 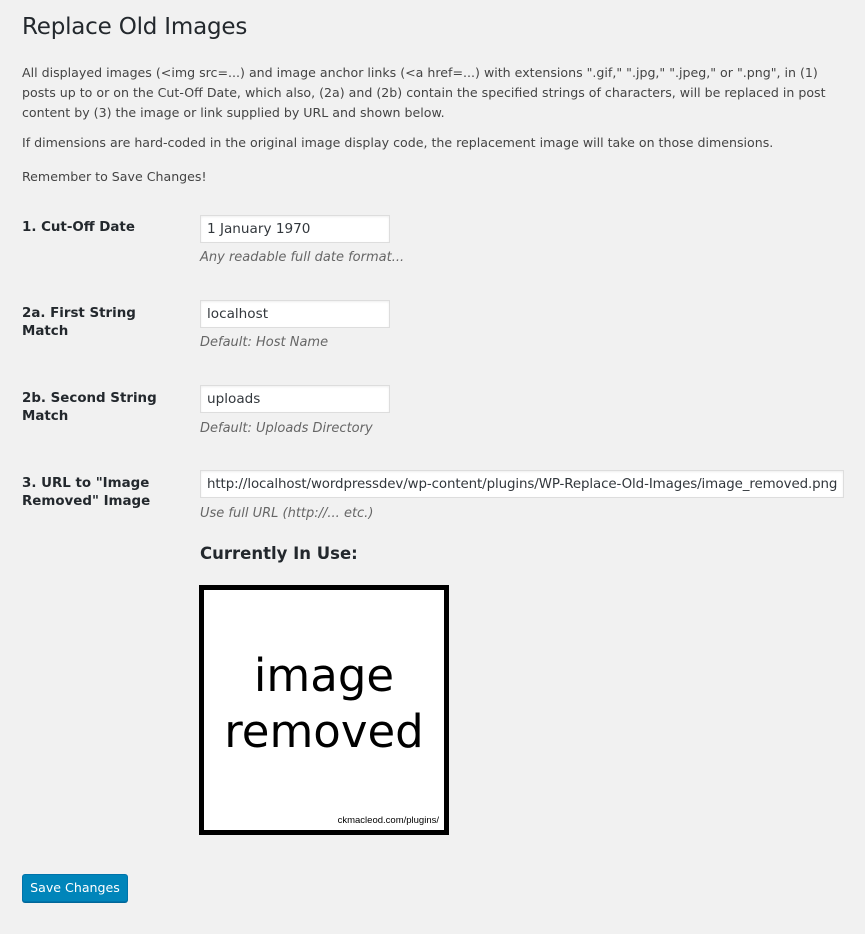 I want to click on second-string-label: 2b. Second String Match, so click(x=89, y=407).